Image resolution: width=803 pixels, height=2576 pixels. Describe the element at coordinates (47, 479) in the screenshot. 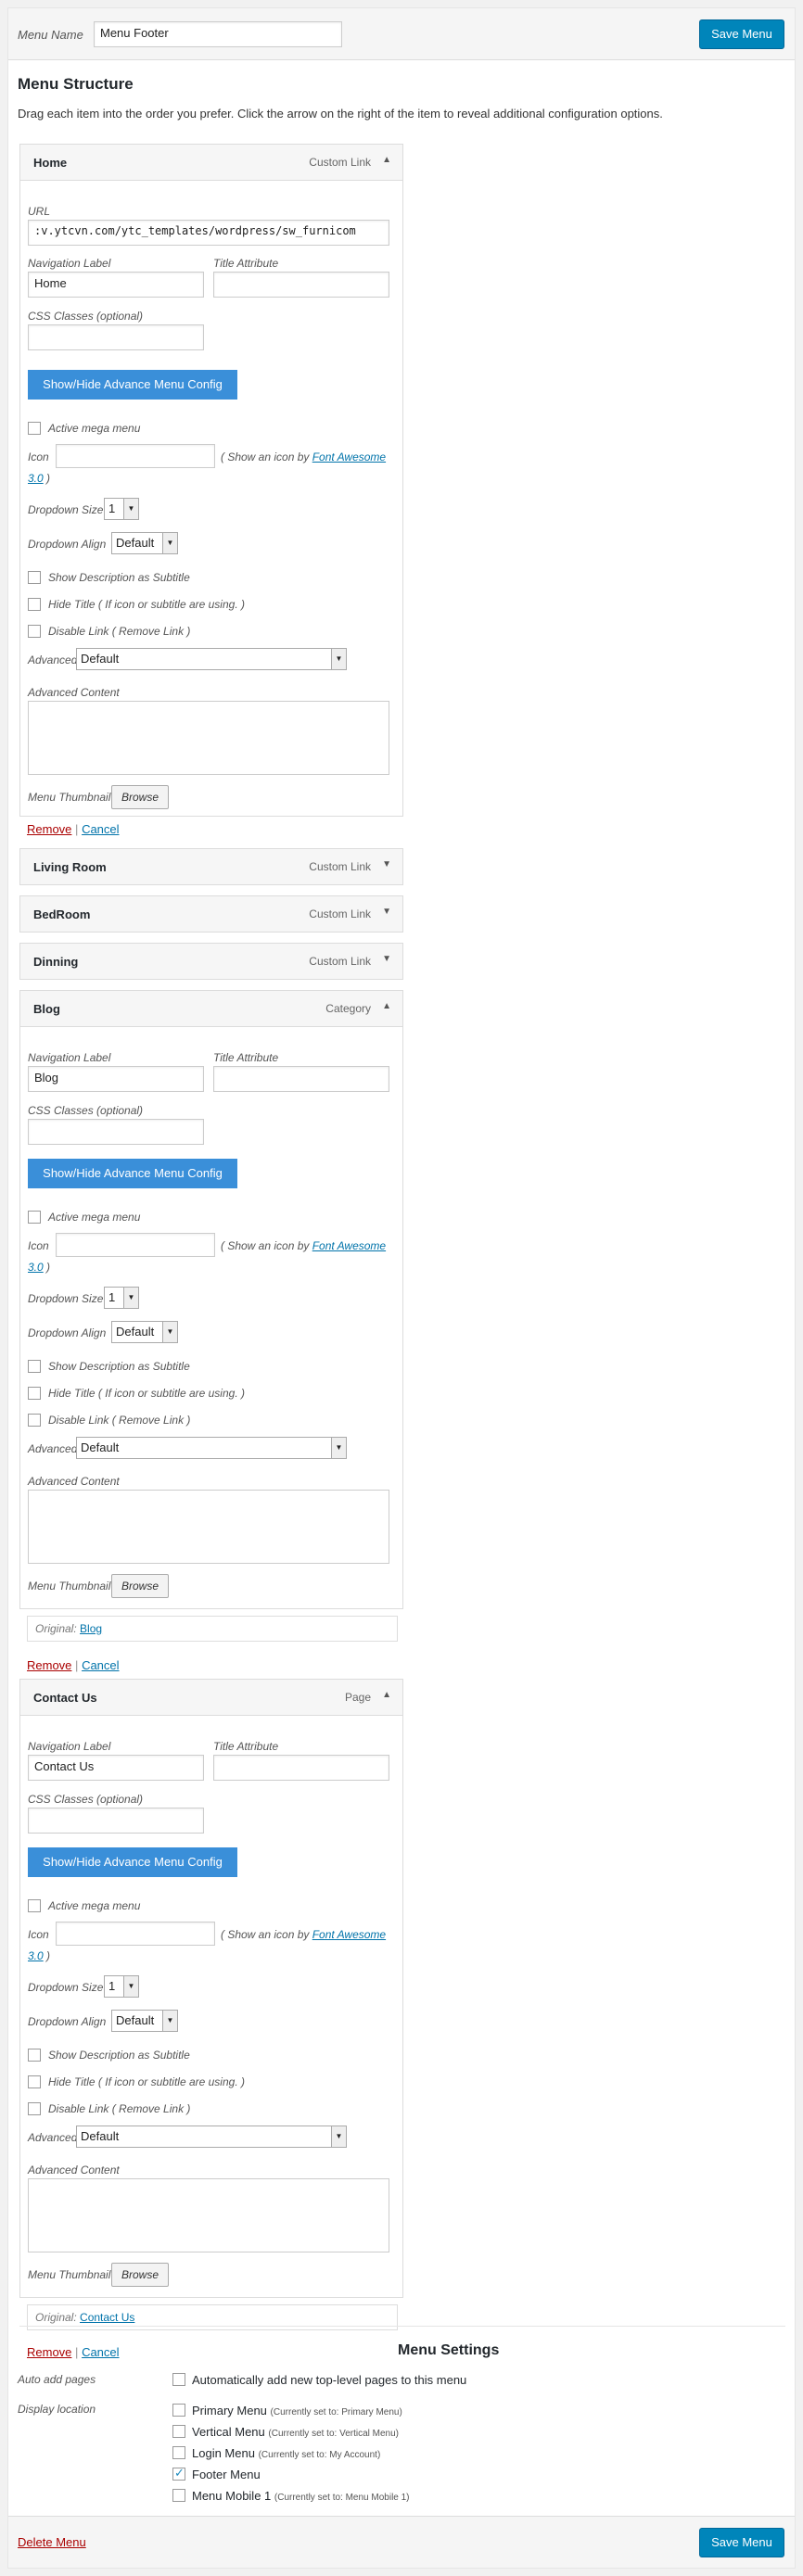

I see `icon-hint-close: )` at that location.